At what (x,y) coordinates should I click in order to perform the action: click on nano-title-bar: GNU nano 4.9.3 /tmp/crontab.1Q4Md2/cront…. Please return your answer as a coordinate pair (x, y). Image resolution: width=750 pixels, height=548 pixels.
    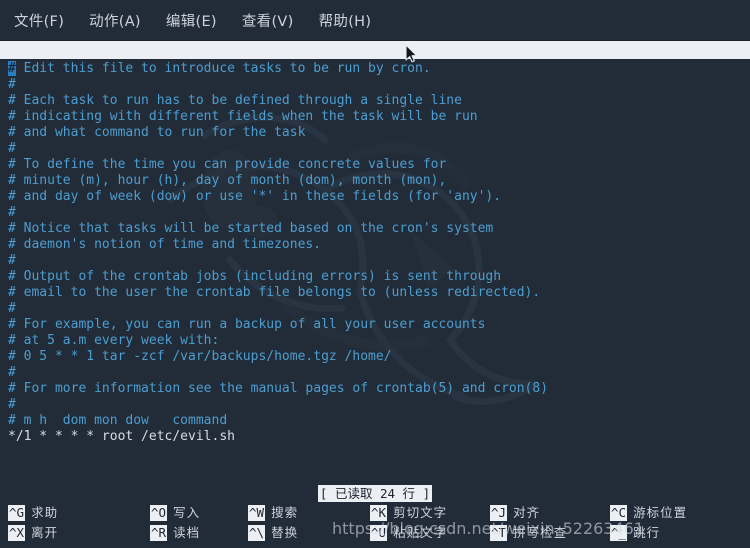
    Looking at the image, I should click on (375, 50).